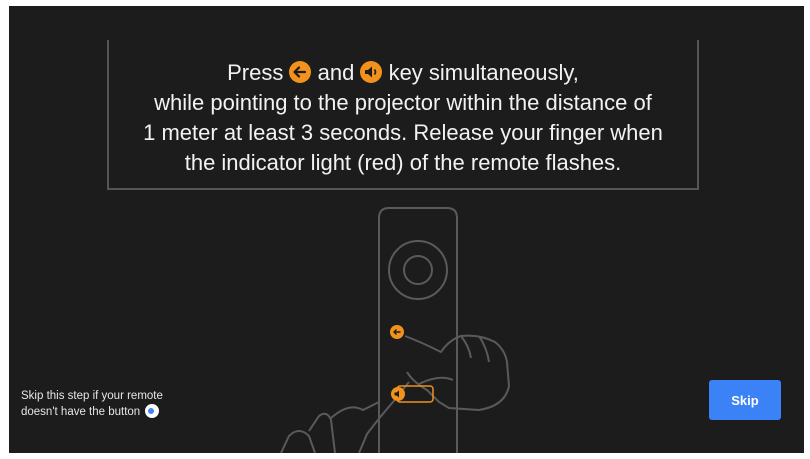 The image size is (810, 459). I want to click on hand-knuckles, so click(436, 380).